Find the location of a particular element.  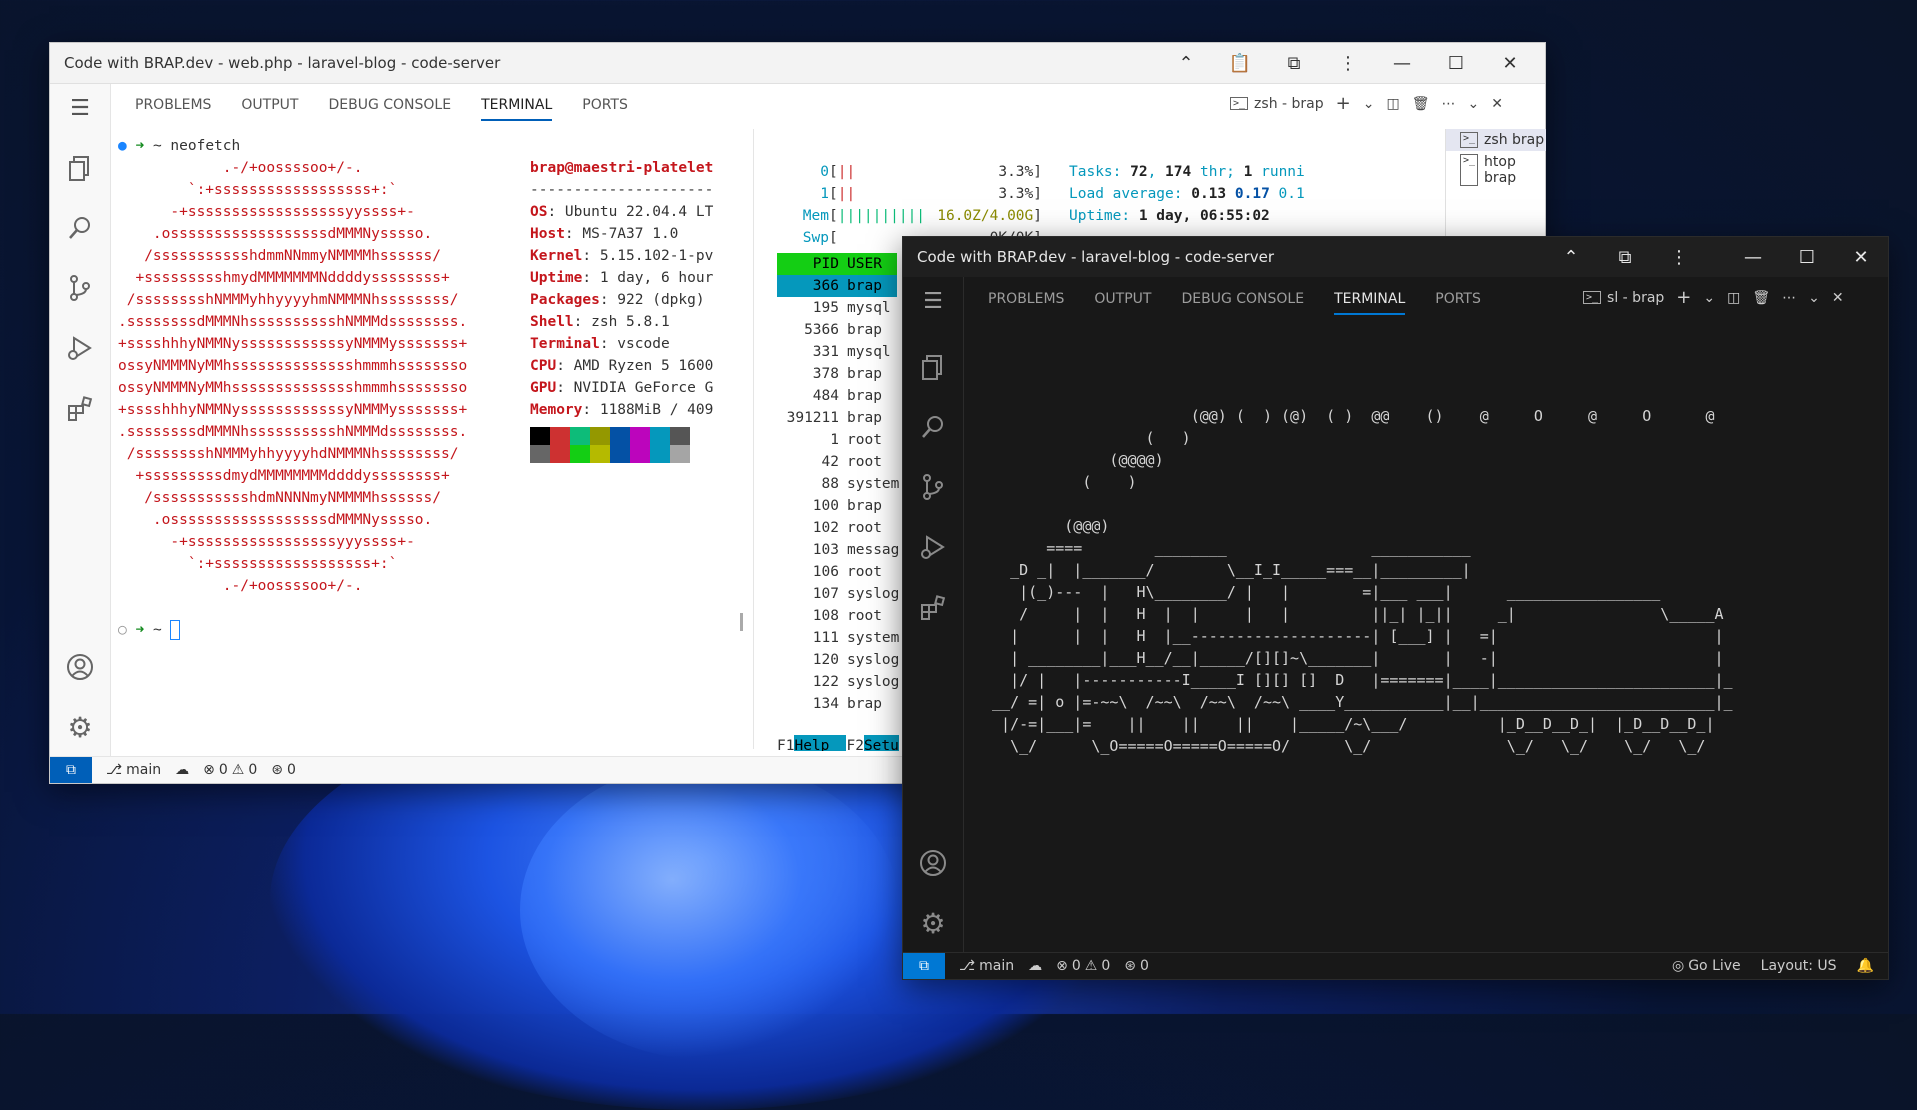

train-line: ==== ________ ___________ is located at coordinates (1227, 548).